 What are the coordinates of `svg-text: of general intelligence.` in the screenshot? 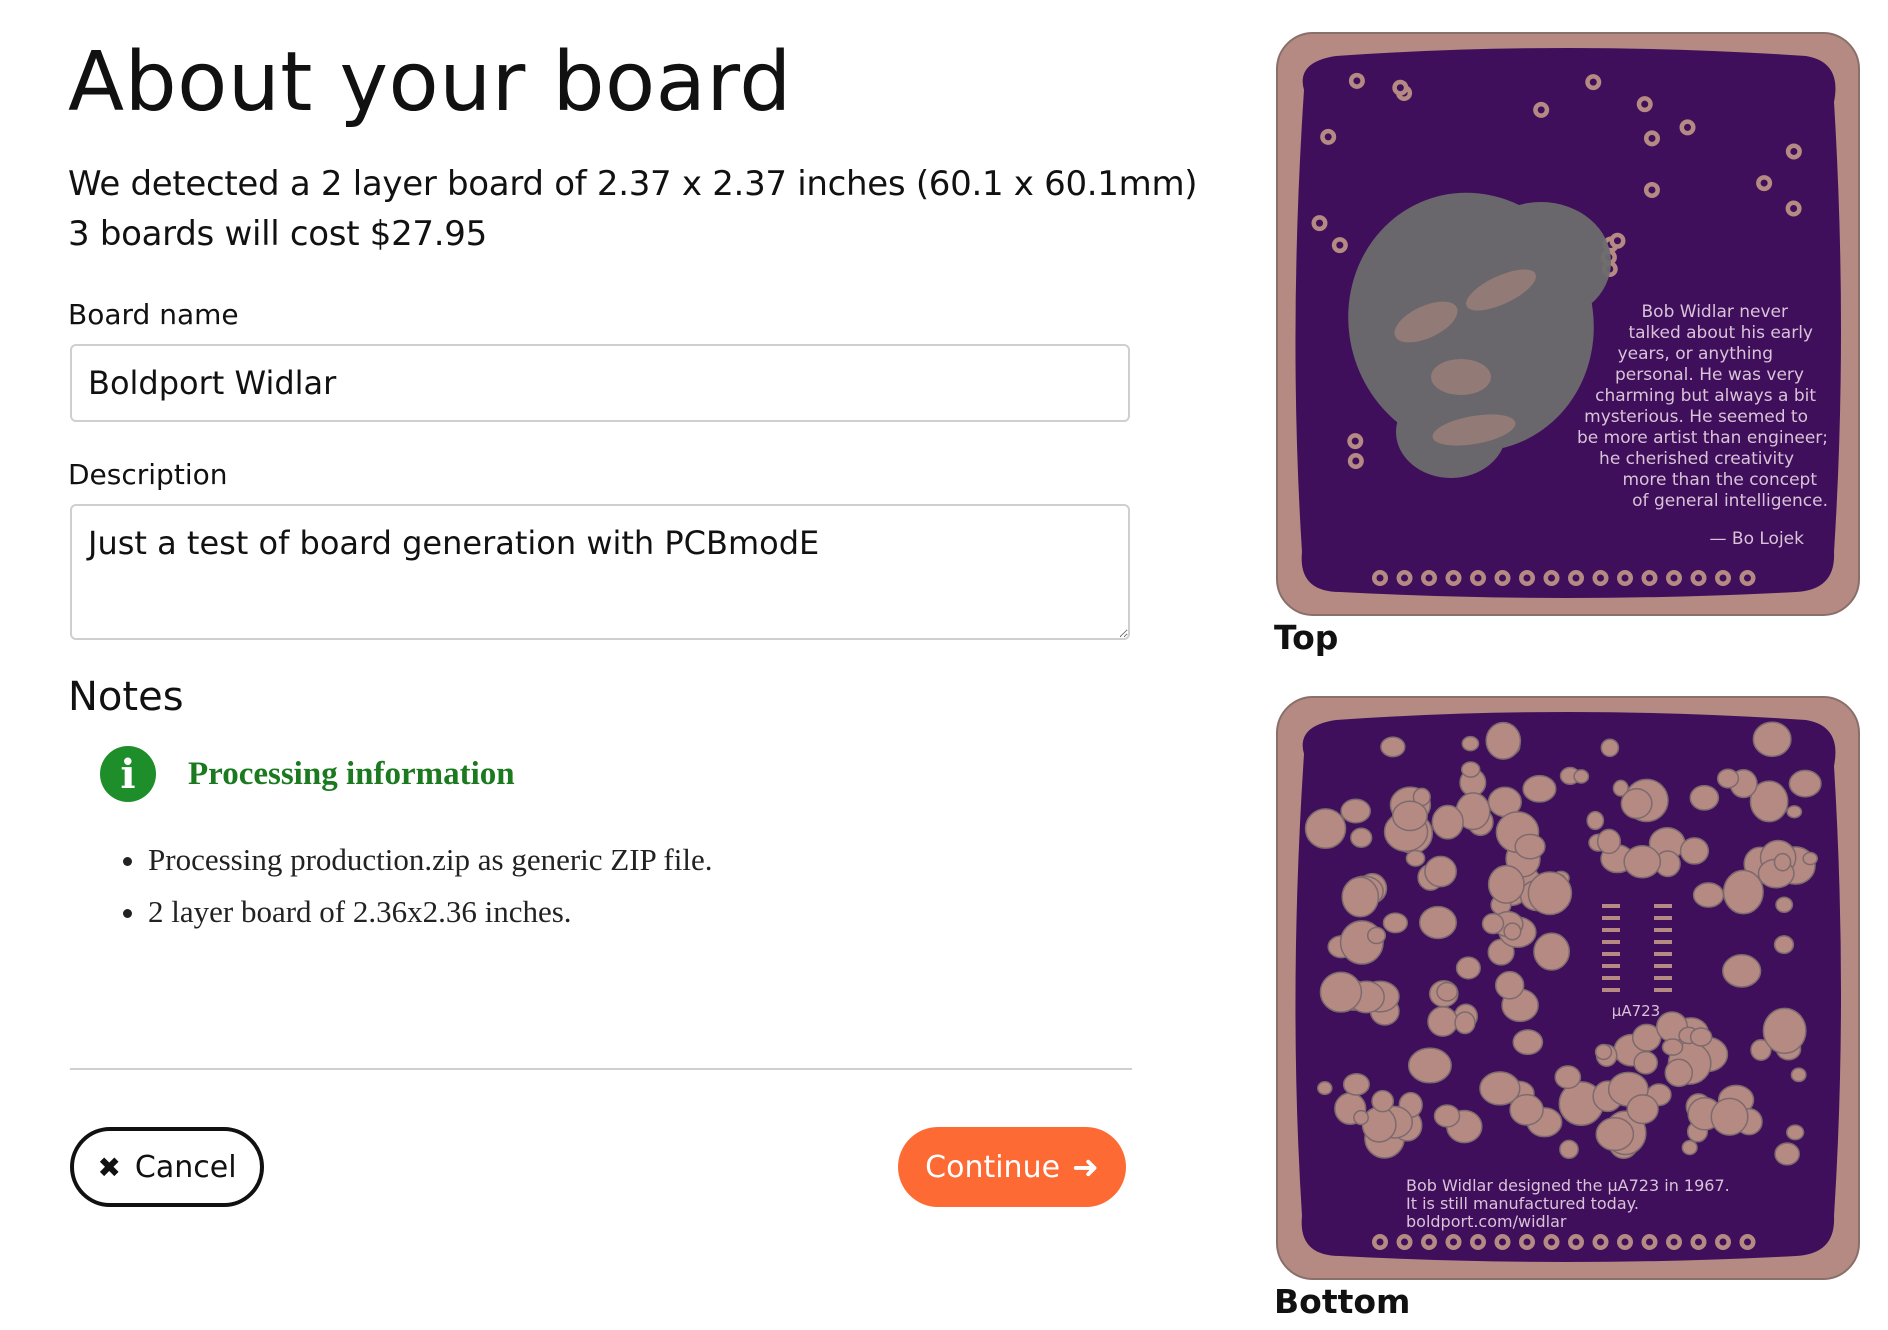 It's located at (1730, 501).